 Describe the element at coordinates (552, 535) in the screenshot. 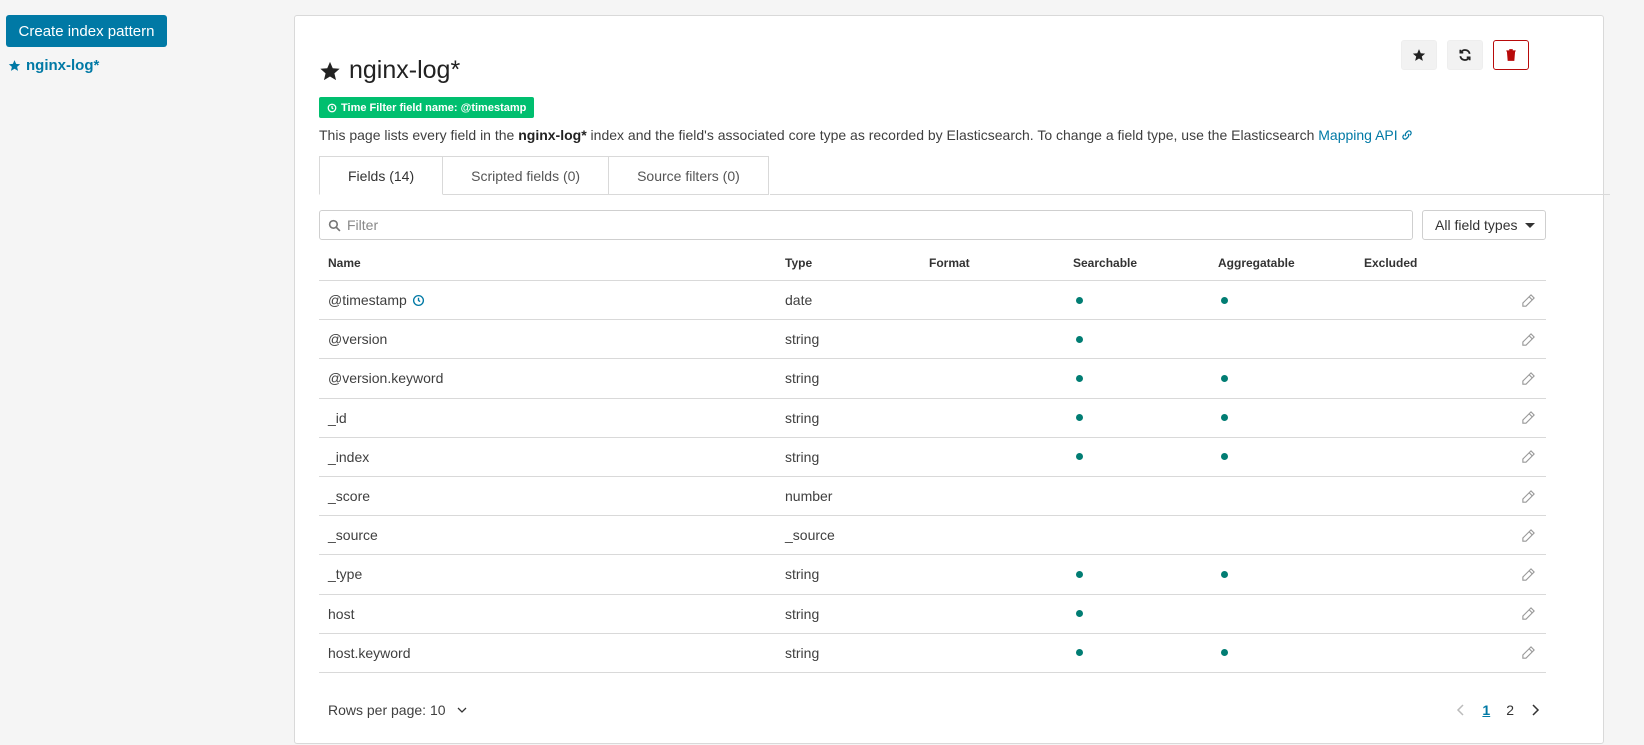

I see `field-name-cell: _source` at that location.